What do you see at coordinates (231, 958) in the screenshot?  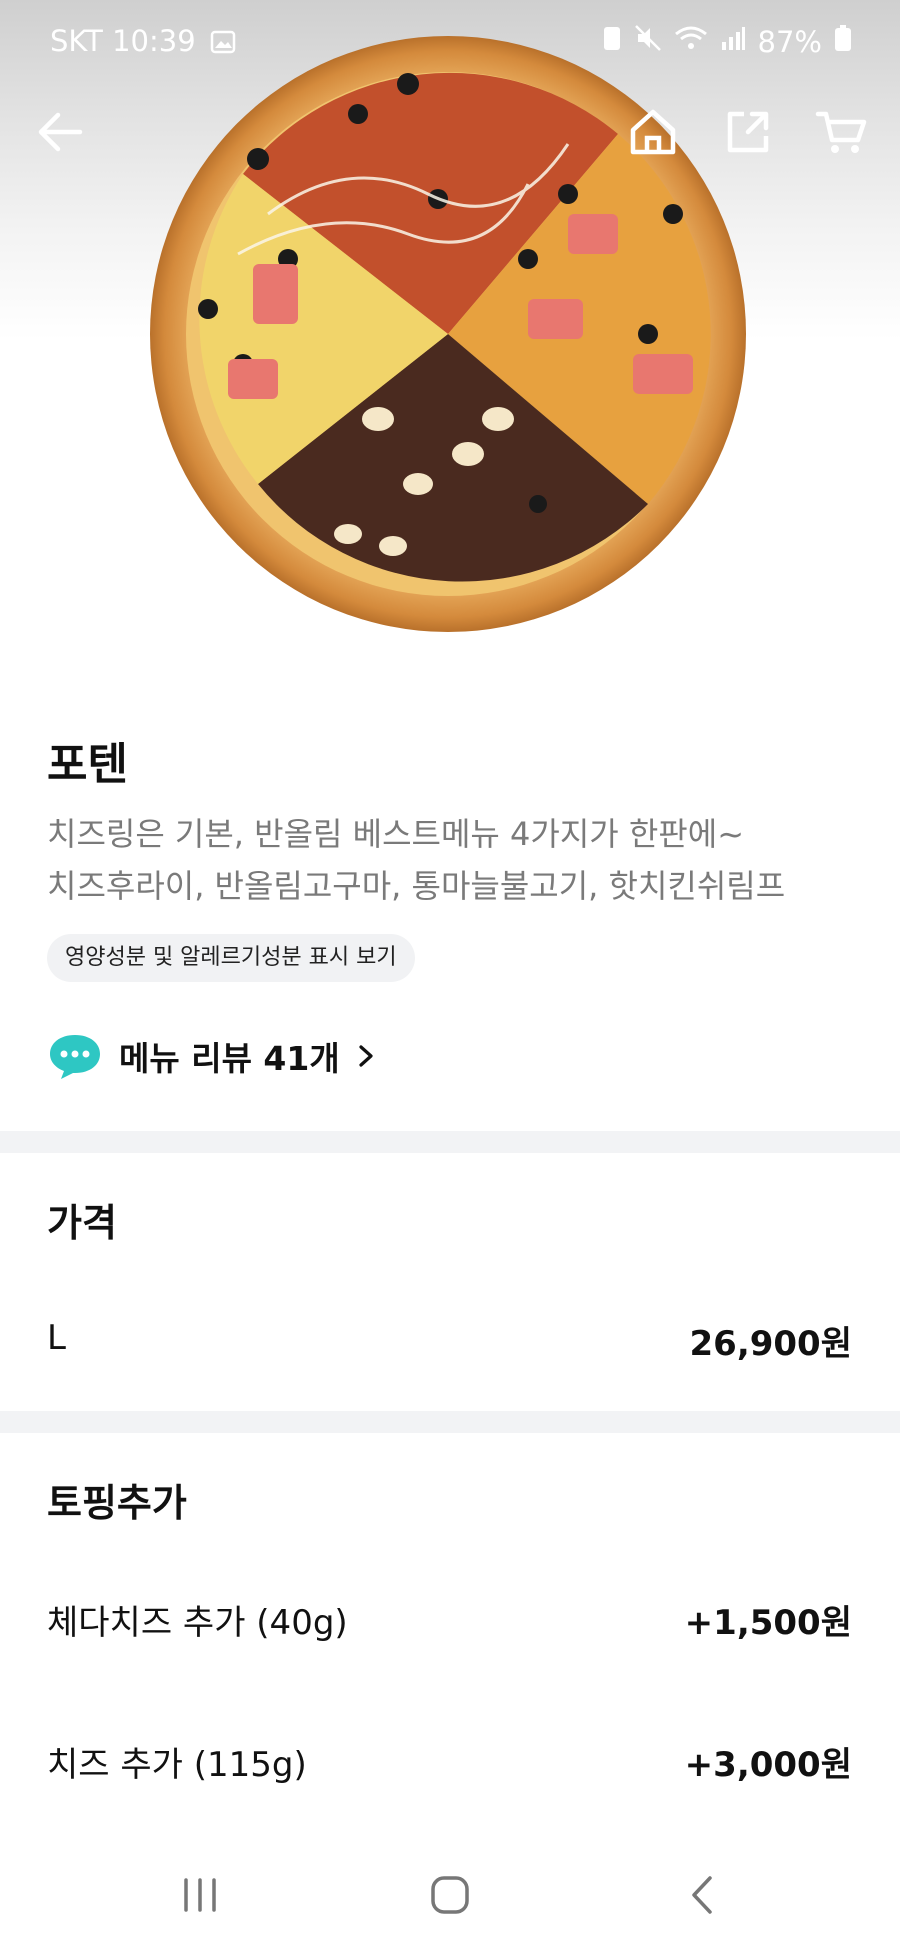 I see `nutrition-allergy-button: 영양성분 및 알레르기성분 표시 보기` at bounding box center [231, 958].